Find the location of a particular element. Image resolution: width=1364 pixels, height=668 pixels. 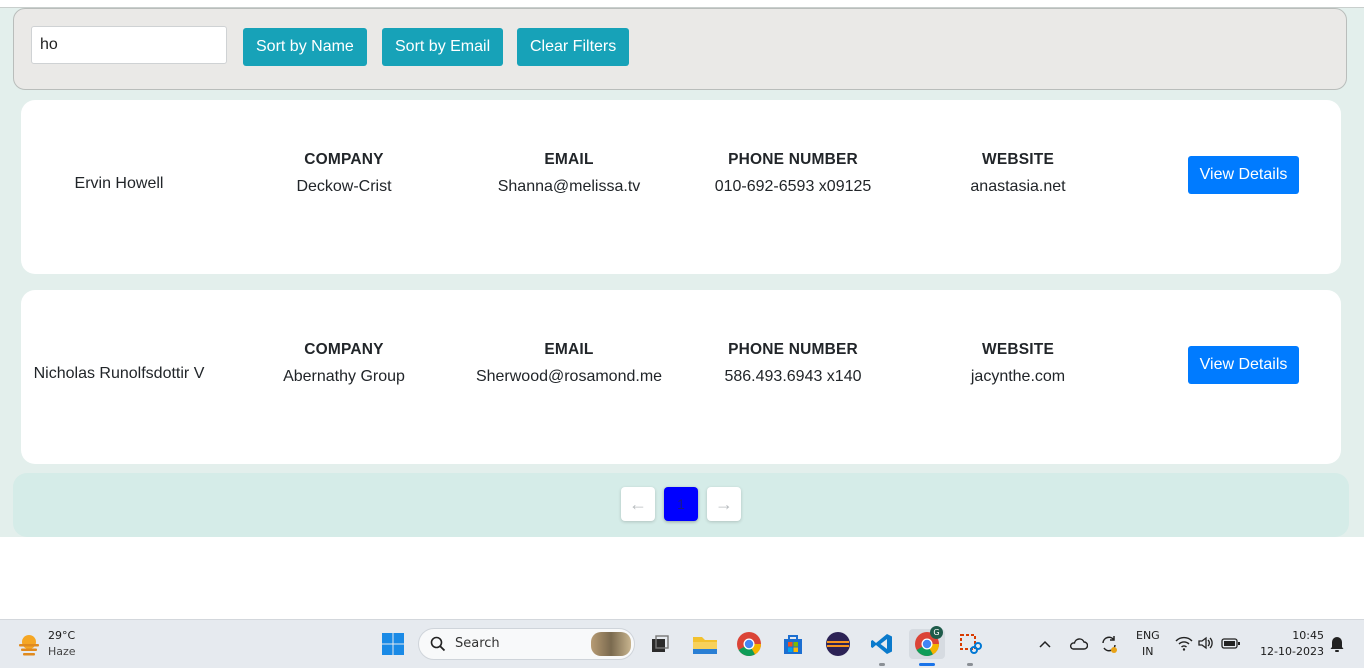

folder-icon is located at coordinates (705, 645).